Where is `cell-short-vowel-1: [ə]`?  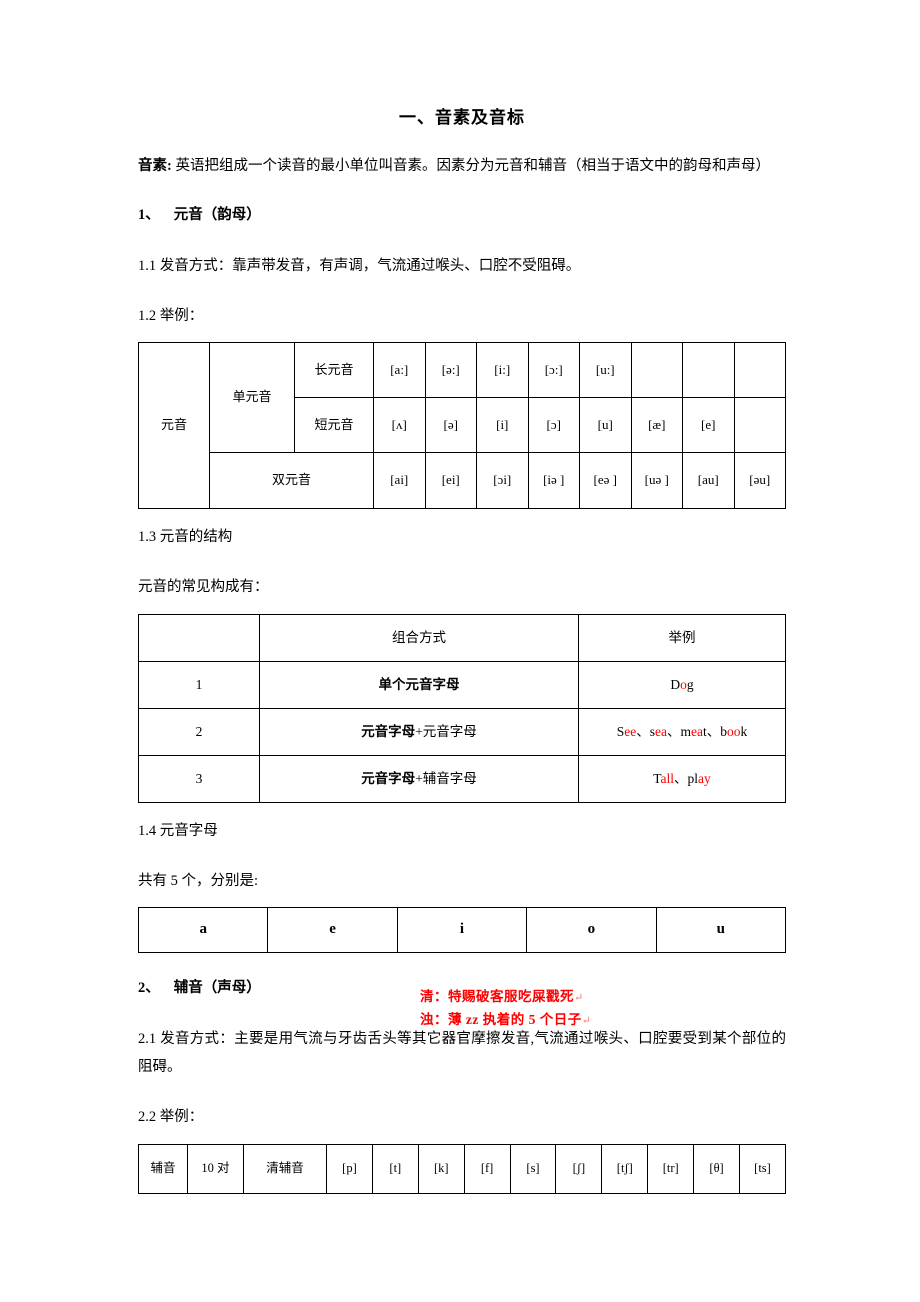
cell-short-vowel-1: [ə] is located at coordinates (450, 425).